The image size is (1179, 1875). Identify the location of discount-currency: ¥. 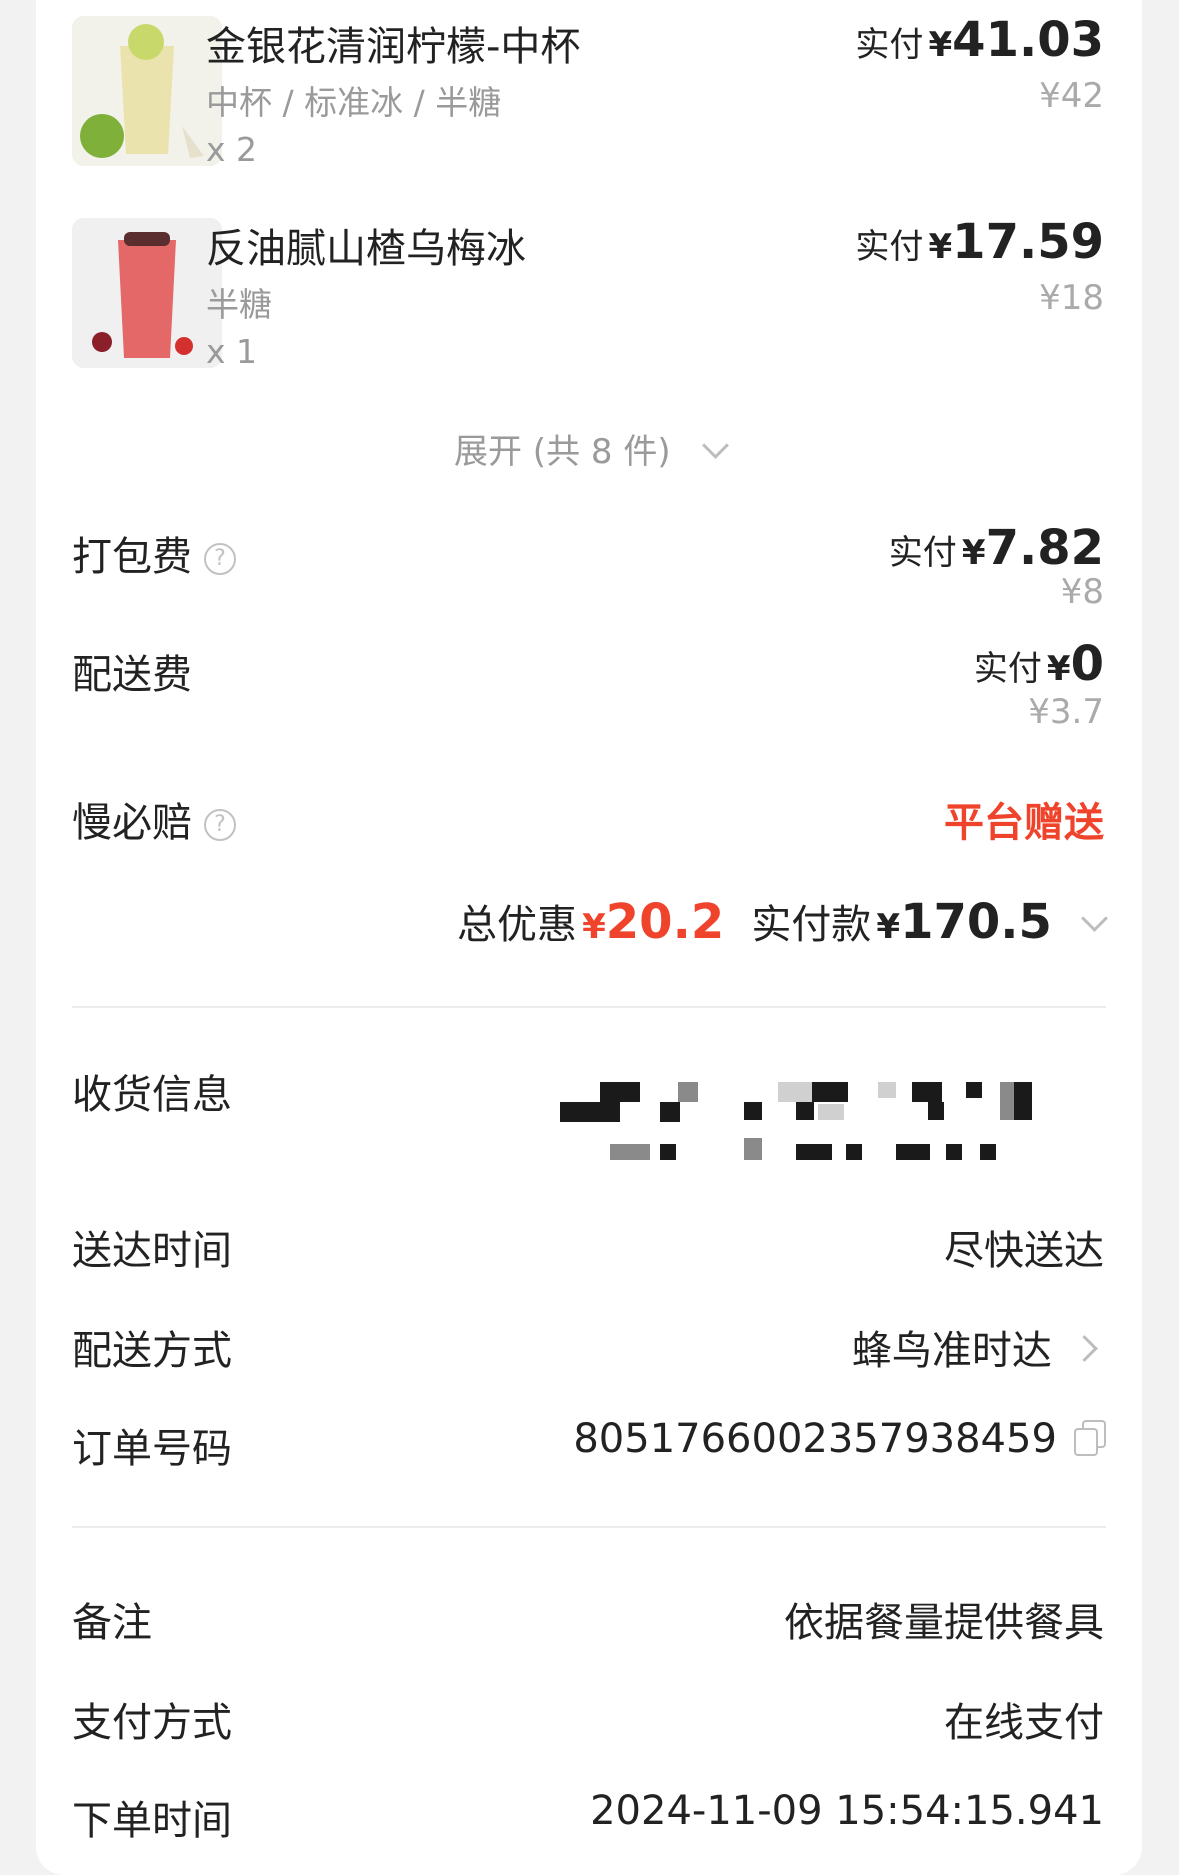
(594, 927).